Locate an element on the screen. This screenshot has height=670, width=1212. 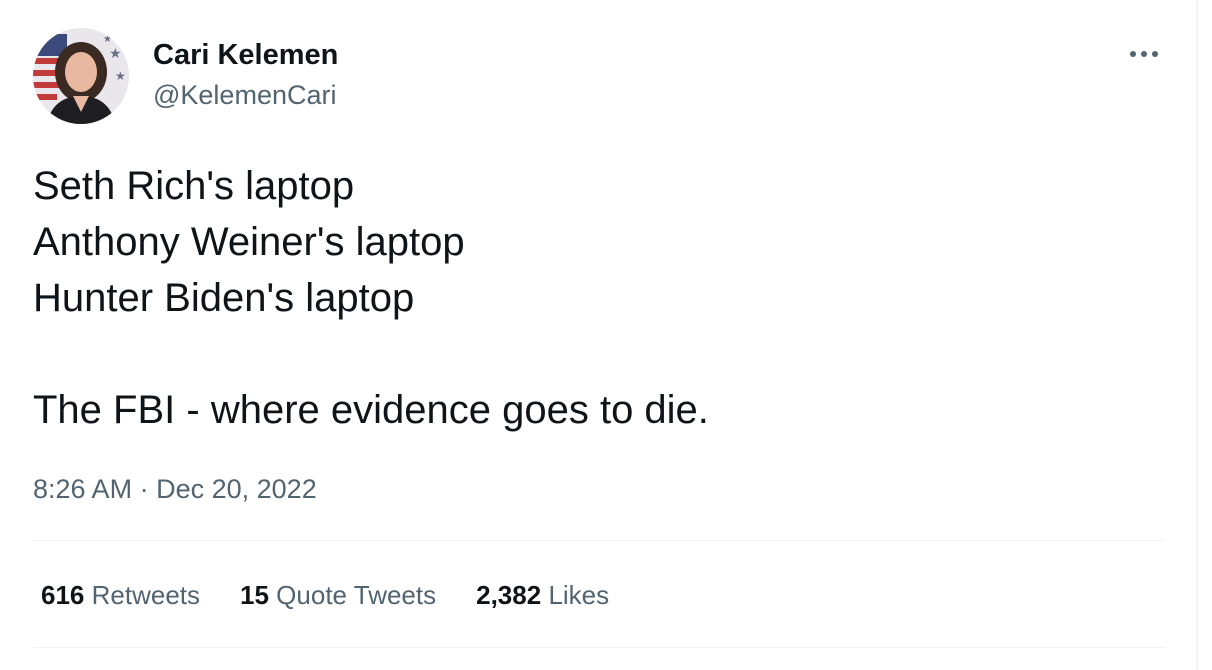
likes-stat: 2,382 Likes is located at coordinates (542, 595).